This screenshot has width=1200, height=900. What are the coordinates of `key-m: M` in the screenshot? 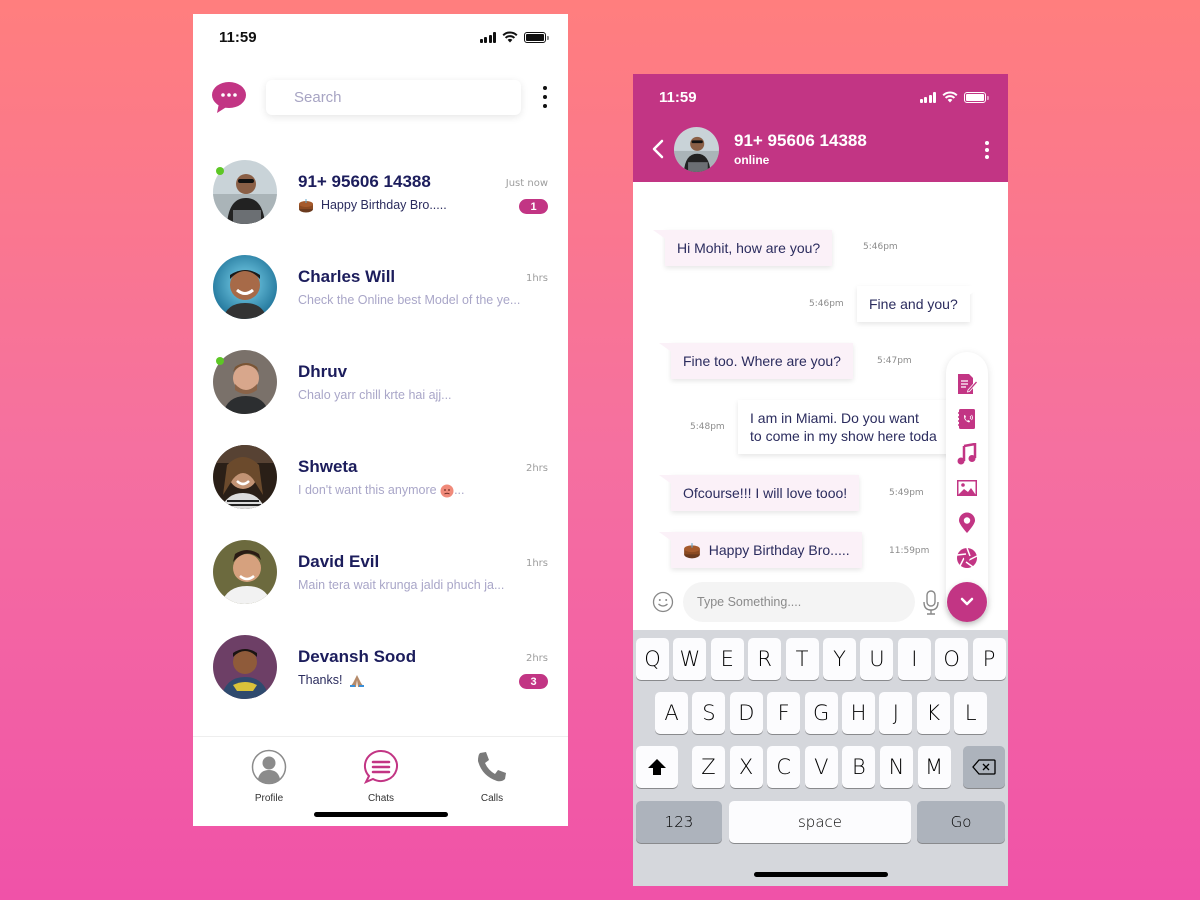 It's located at (934, 767).